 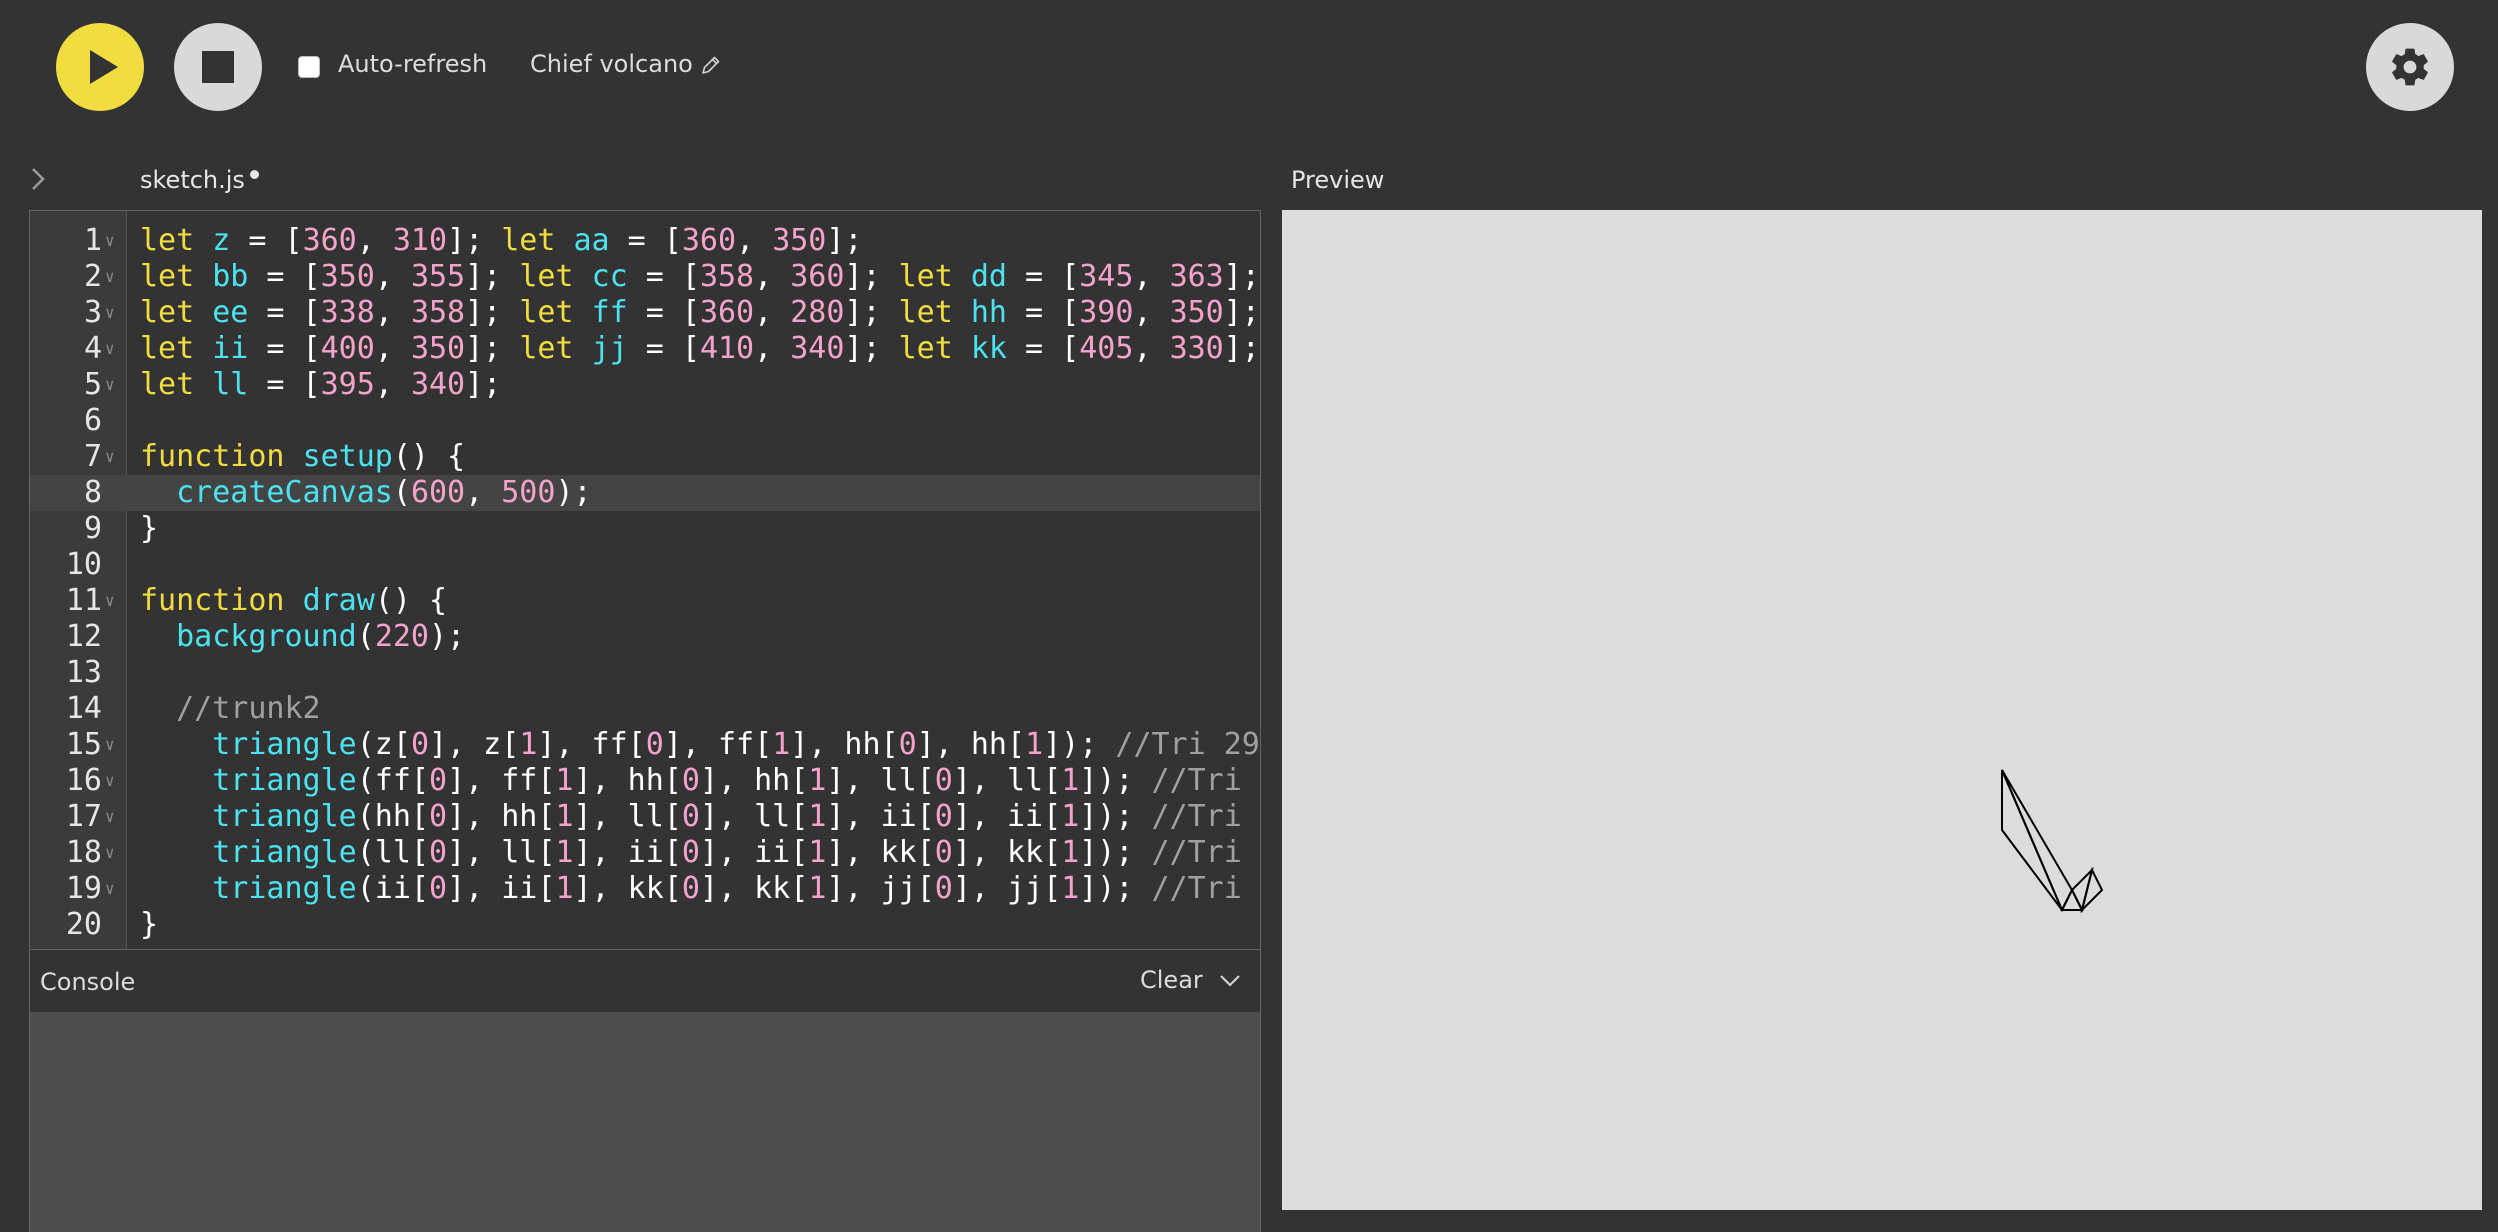 What do you see at coordinates (321, 384) in the screenshot?
I see `code-text: let ll = [395, 340];` at bounding box center [321, 384].